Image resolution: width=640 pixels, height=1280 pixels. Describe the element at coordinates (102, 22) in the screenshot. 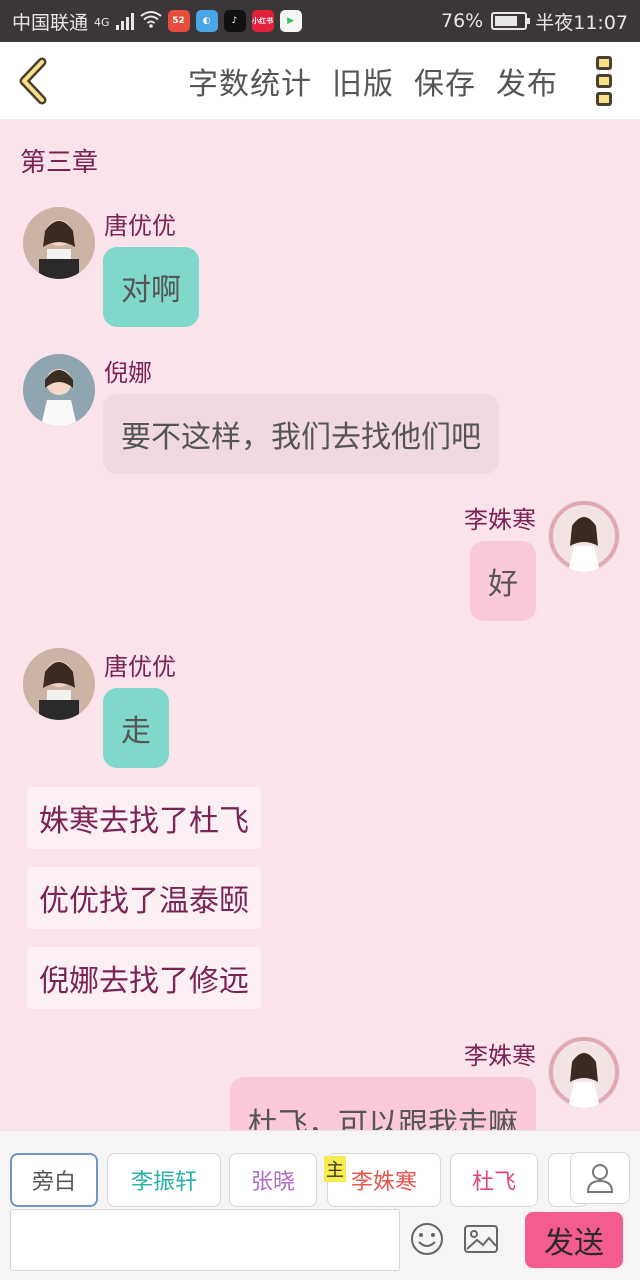

I see `network-type: 4G` at that location.